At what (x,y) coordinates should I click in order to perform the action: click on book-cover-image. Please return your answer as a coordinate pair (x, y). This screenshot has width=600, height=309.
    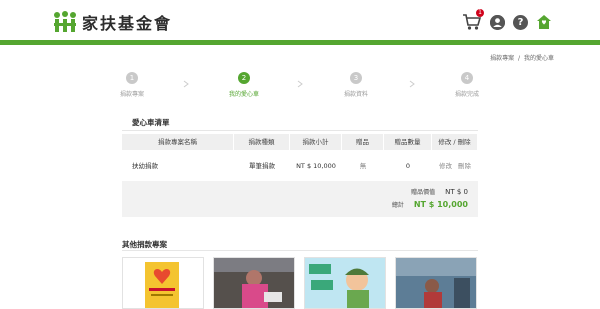
    Looking at the image, I should click on (162, 285).